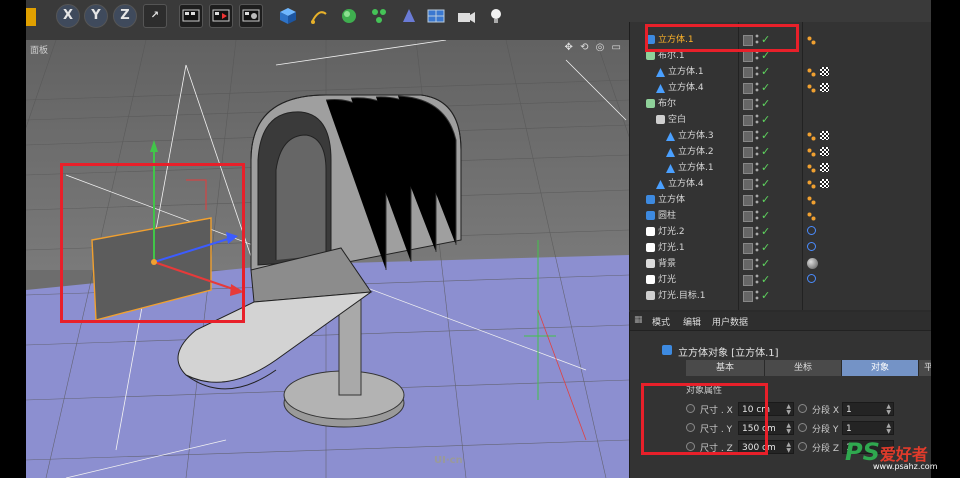 The height and width of the screenshot is (478, 960). I want to click on light-bulb-icon, so click(495, 15).